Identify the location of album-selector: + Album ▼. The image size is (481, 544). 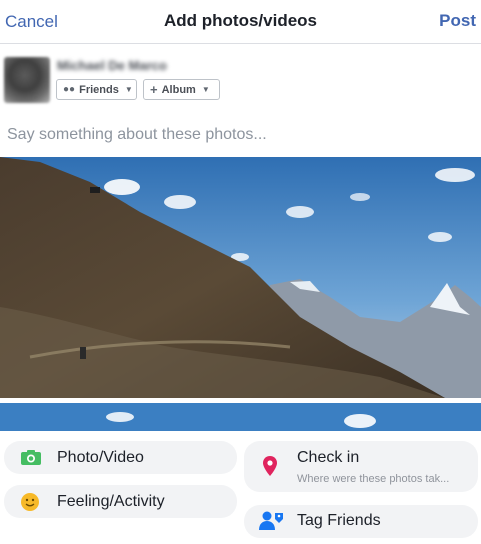
(181, 89).